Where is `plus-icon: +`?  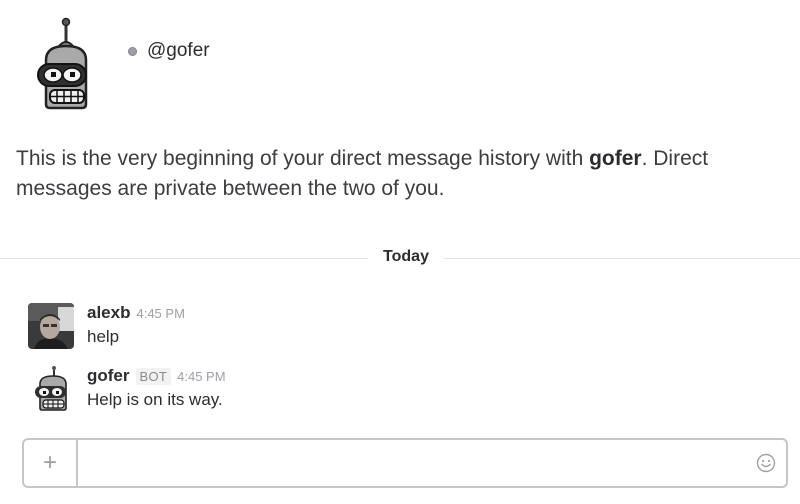 plus-icon: + is located at coordinates (49, 462).